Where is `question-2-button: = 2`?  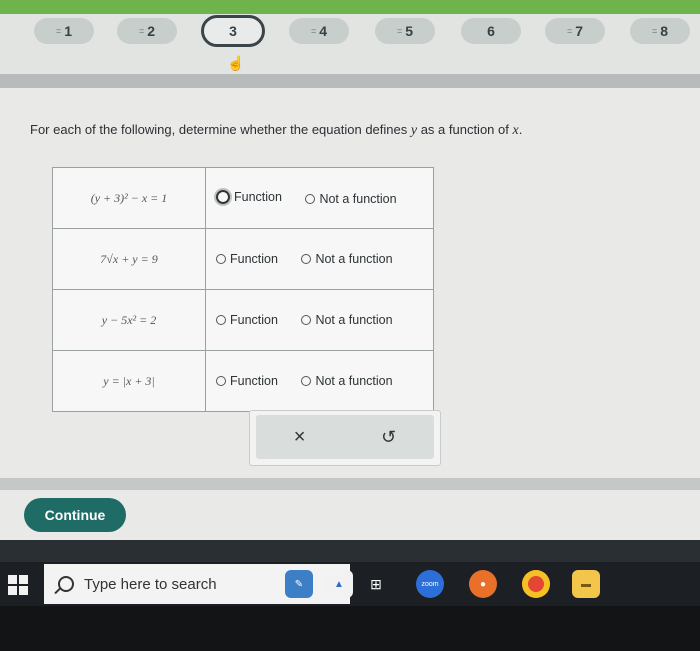 question-2-button: = 2 is located at coordinates (147, 31).